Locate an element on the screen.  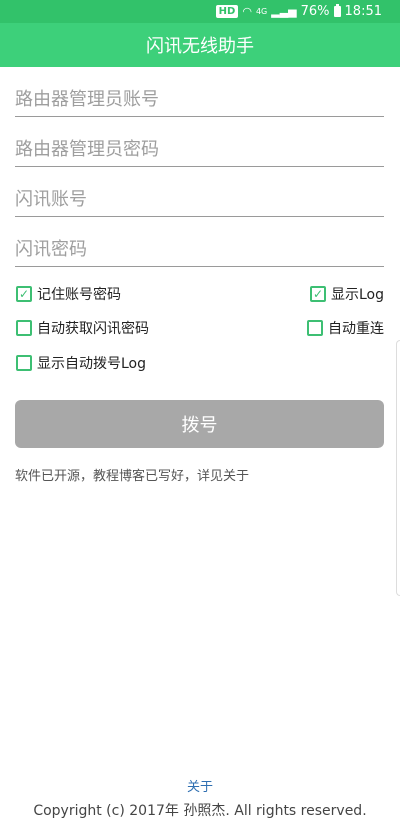
hd-badge: HD is located at coordinates (227, 11).